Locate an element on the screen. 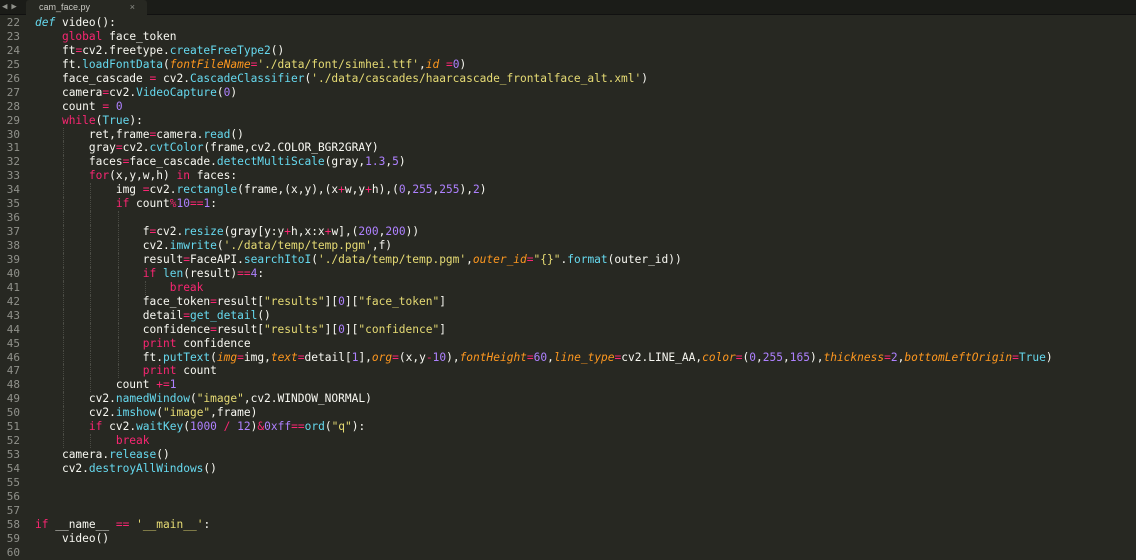  code-token: (outer_id)) is located at coordinates (644, 259).